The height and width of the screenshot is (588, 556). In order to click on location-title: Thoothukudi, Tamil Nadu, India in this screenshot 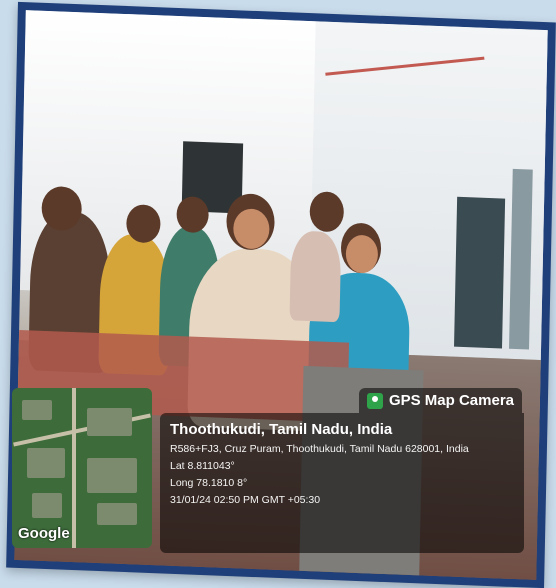, I will do `click(281, 429)`.